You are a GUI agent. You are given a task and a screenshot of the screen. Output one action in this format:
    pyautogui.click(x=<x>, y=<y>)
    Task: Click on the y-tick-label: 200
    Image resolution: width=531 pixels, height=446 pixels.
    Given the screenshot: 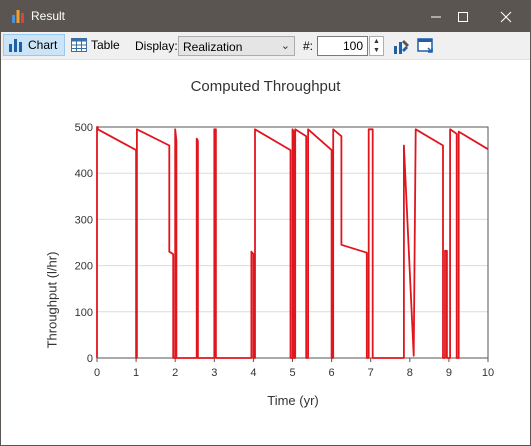 What is the action you would take?
    pyautogui.click(x=84, y=267)
    